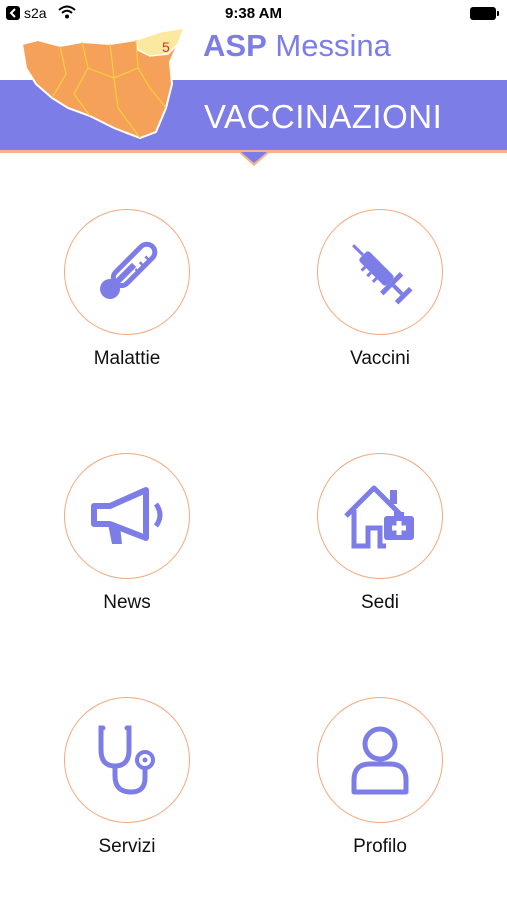 This screenshot has height=900, width=507. I want to click on menu-item-vaccini: Vaccini, so click(380, 299).